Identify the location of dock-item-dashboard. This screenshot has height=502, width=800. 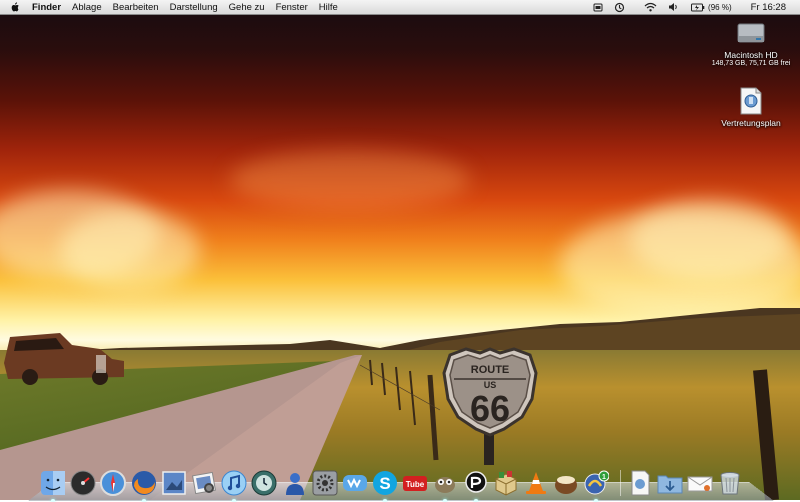
(83, 483).